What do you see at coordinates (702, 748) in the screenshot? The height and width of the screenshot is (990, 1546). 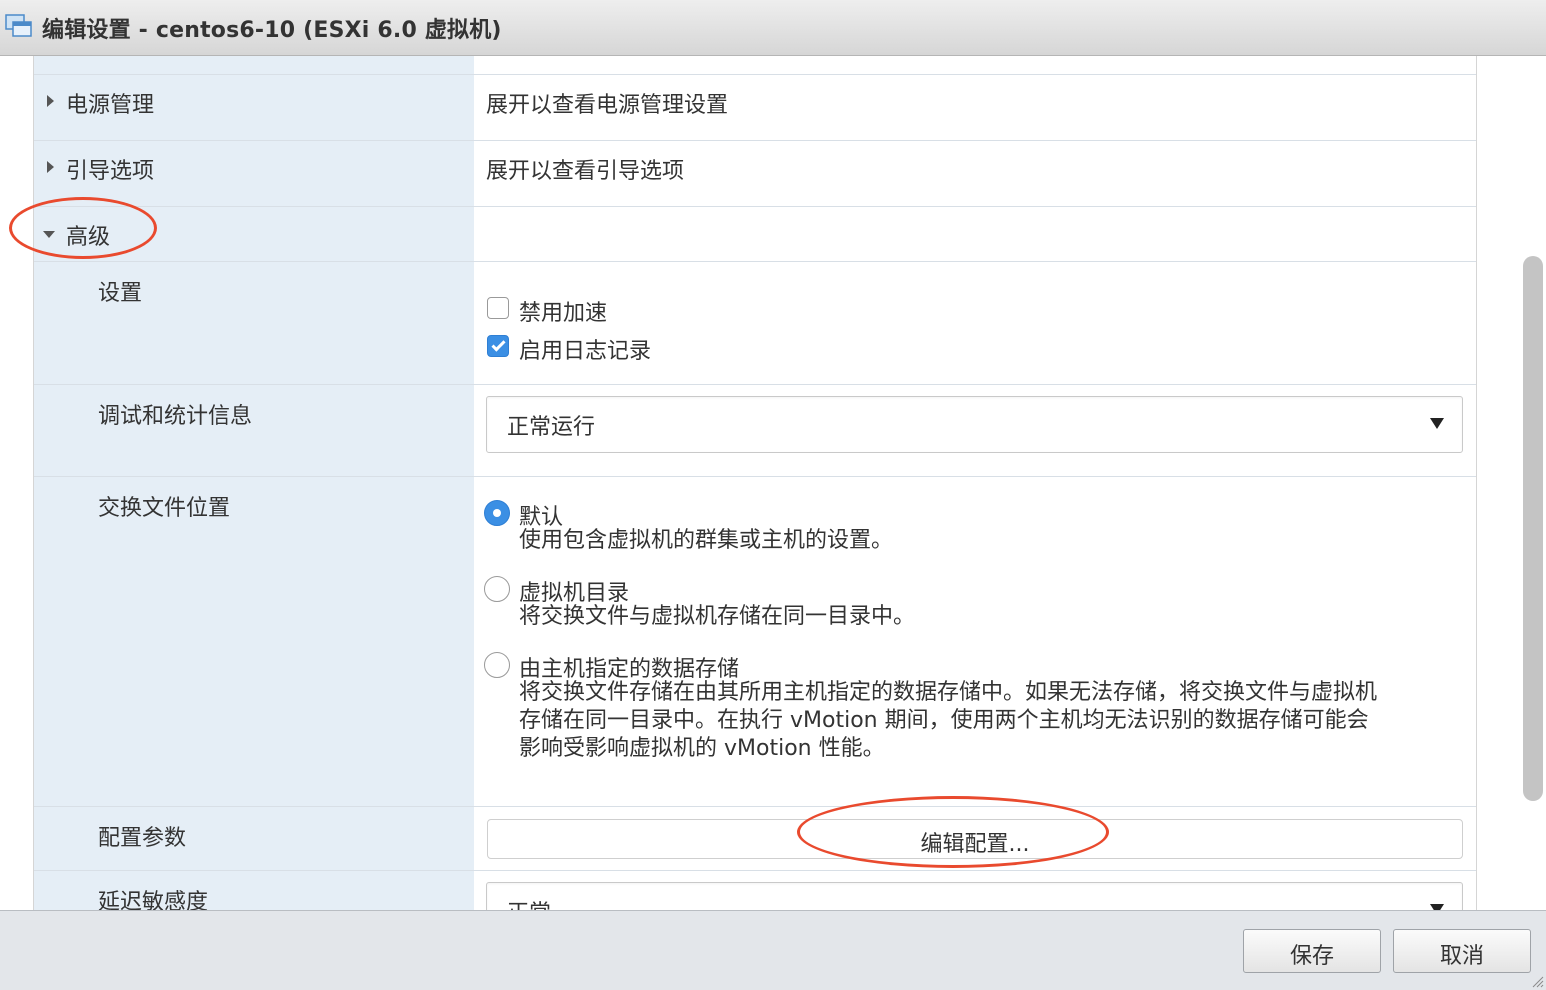 I see `swap-host-datastore-desc-line: 影响受影响虚拟机的 vMotion 性能。` at bounding box center [702, 748].